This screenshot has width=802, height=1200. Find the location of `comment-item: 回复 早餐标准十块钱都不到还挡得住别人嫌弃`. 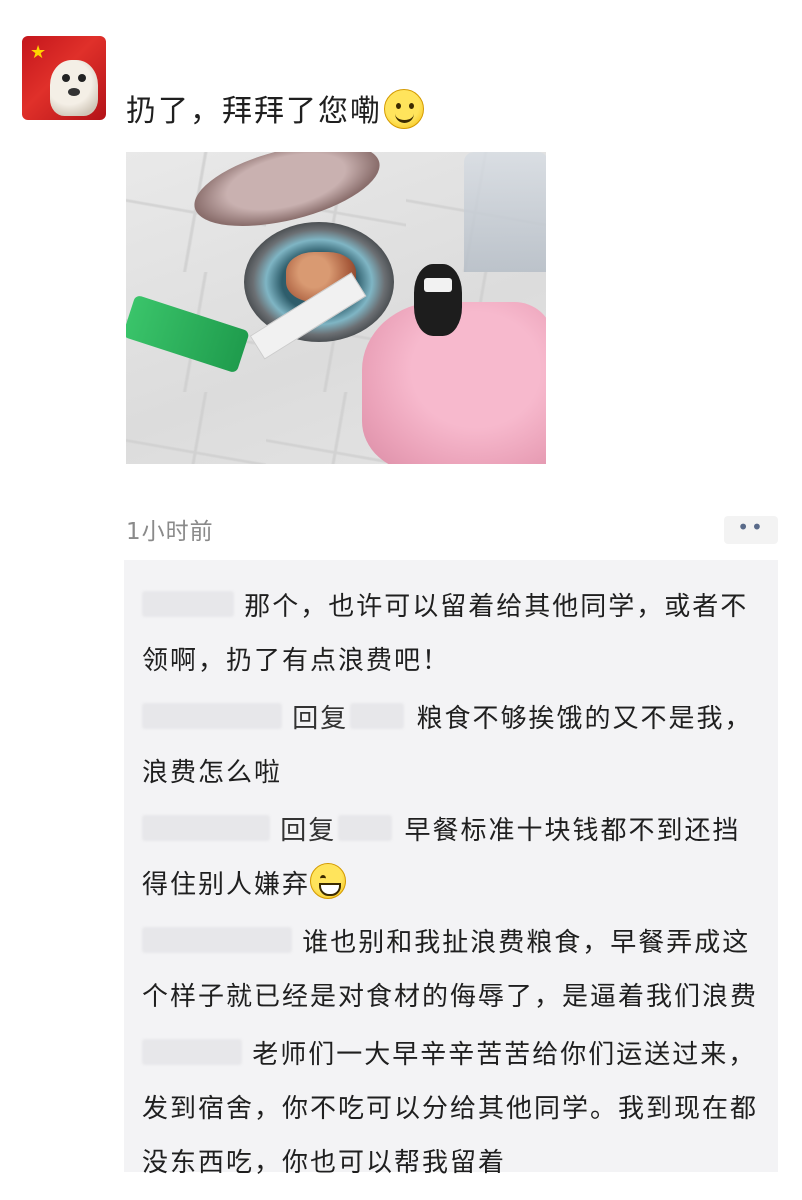

comment-item: 回复 早餐标准十块钱都不到还挡得住别人嫌弃 is located at coordinates (451, 858).